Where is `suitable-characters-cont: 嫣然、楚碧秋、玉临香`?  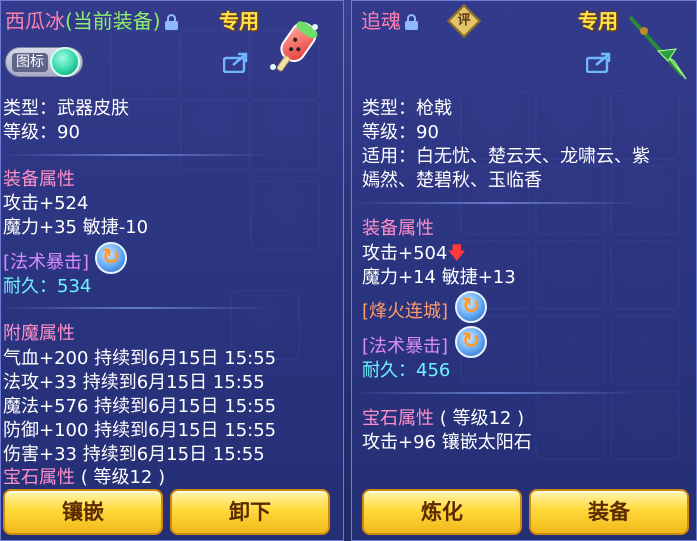 suitable-characters-cont: 嫣然、楚碧秋、玉临香 is located at coordinates (452, 180).